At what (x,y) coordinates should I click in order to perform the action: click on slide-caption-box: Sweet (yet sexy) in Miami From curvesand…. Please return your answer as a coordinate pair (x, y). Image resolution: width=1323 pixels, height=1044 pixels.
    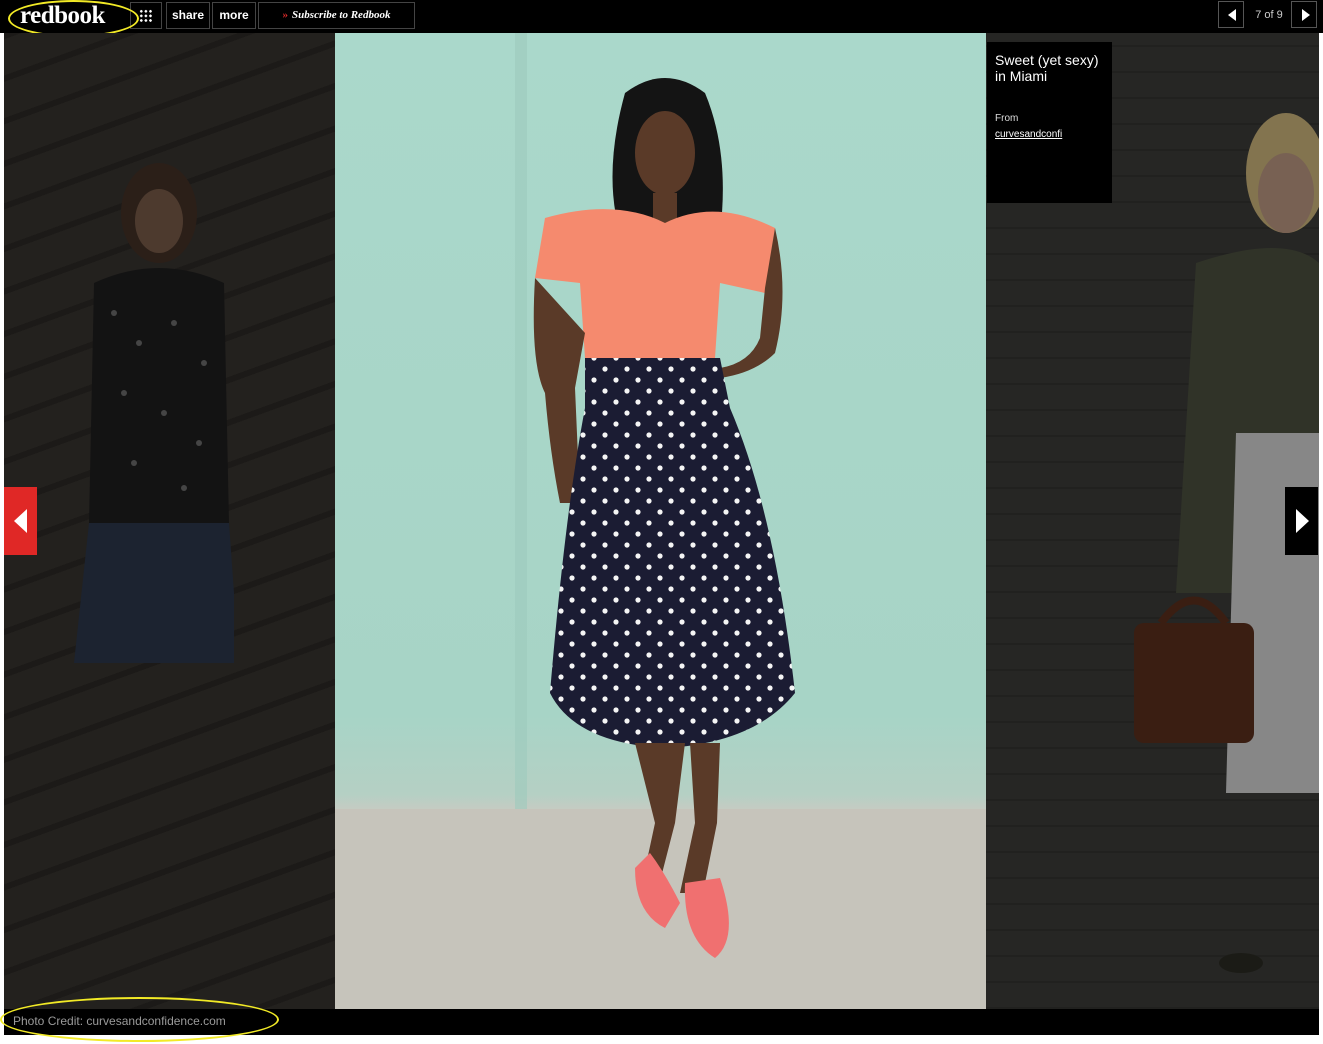
    Looking at the image, I should click on (1049, 122).